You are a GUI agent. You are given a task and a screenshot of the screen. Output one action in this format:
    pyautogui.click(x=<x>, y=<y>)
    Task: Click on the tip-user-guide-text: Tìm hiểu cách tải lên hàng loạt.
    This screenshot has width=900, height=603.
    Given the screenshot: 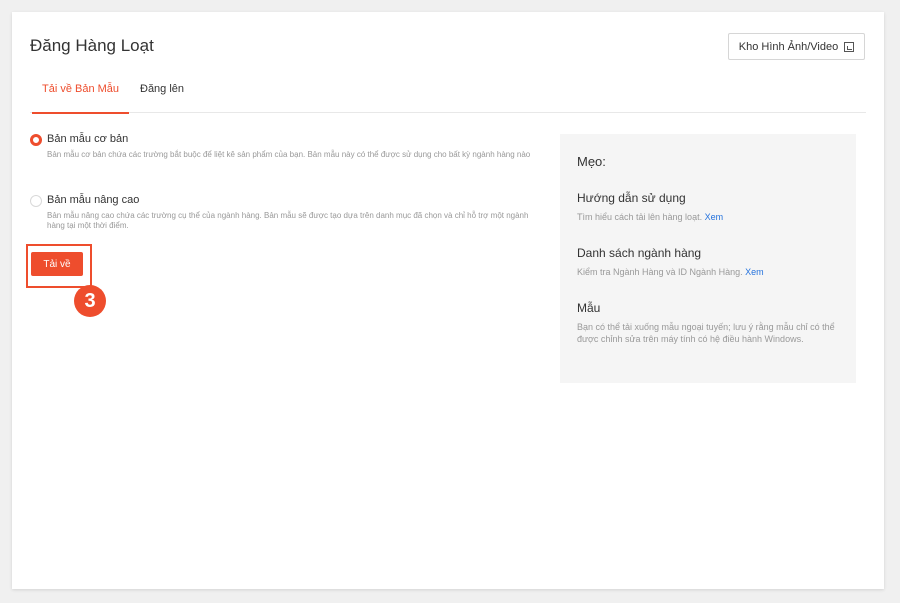 What is the action you would take?
    pyautogui.click(x=640, y=217)
    